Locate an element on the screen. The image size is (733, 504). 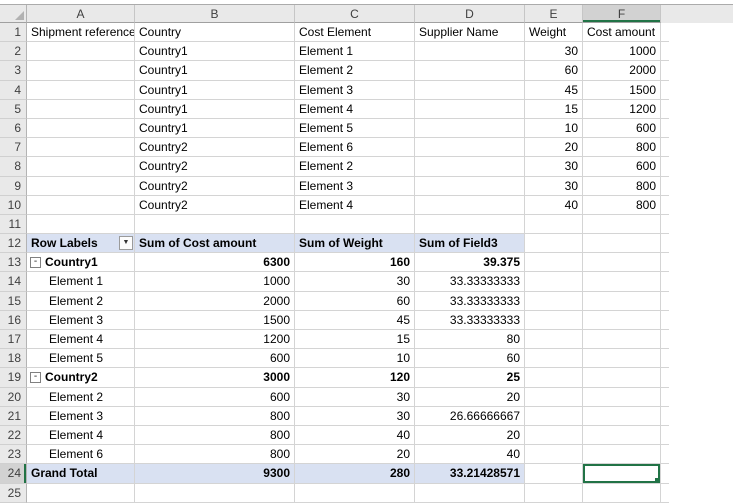
row-header-12: 12 is located at coordinates (13, 244).